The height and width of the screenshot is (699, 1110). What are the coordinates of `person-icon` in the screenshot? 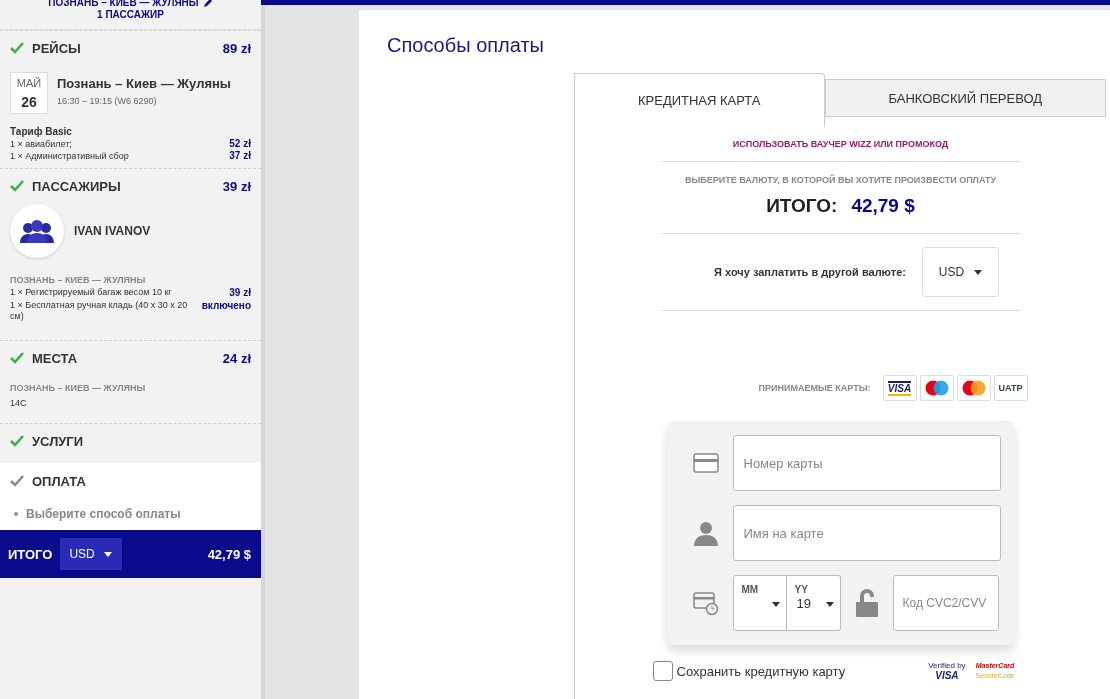 It's located at (705, 533).